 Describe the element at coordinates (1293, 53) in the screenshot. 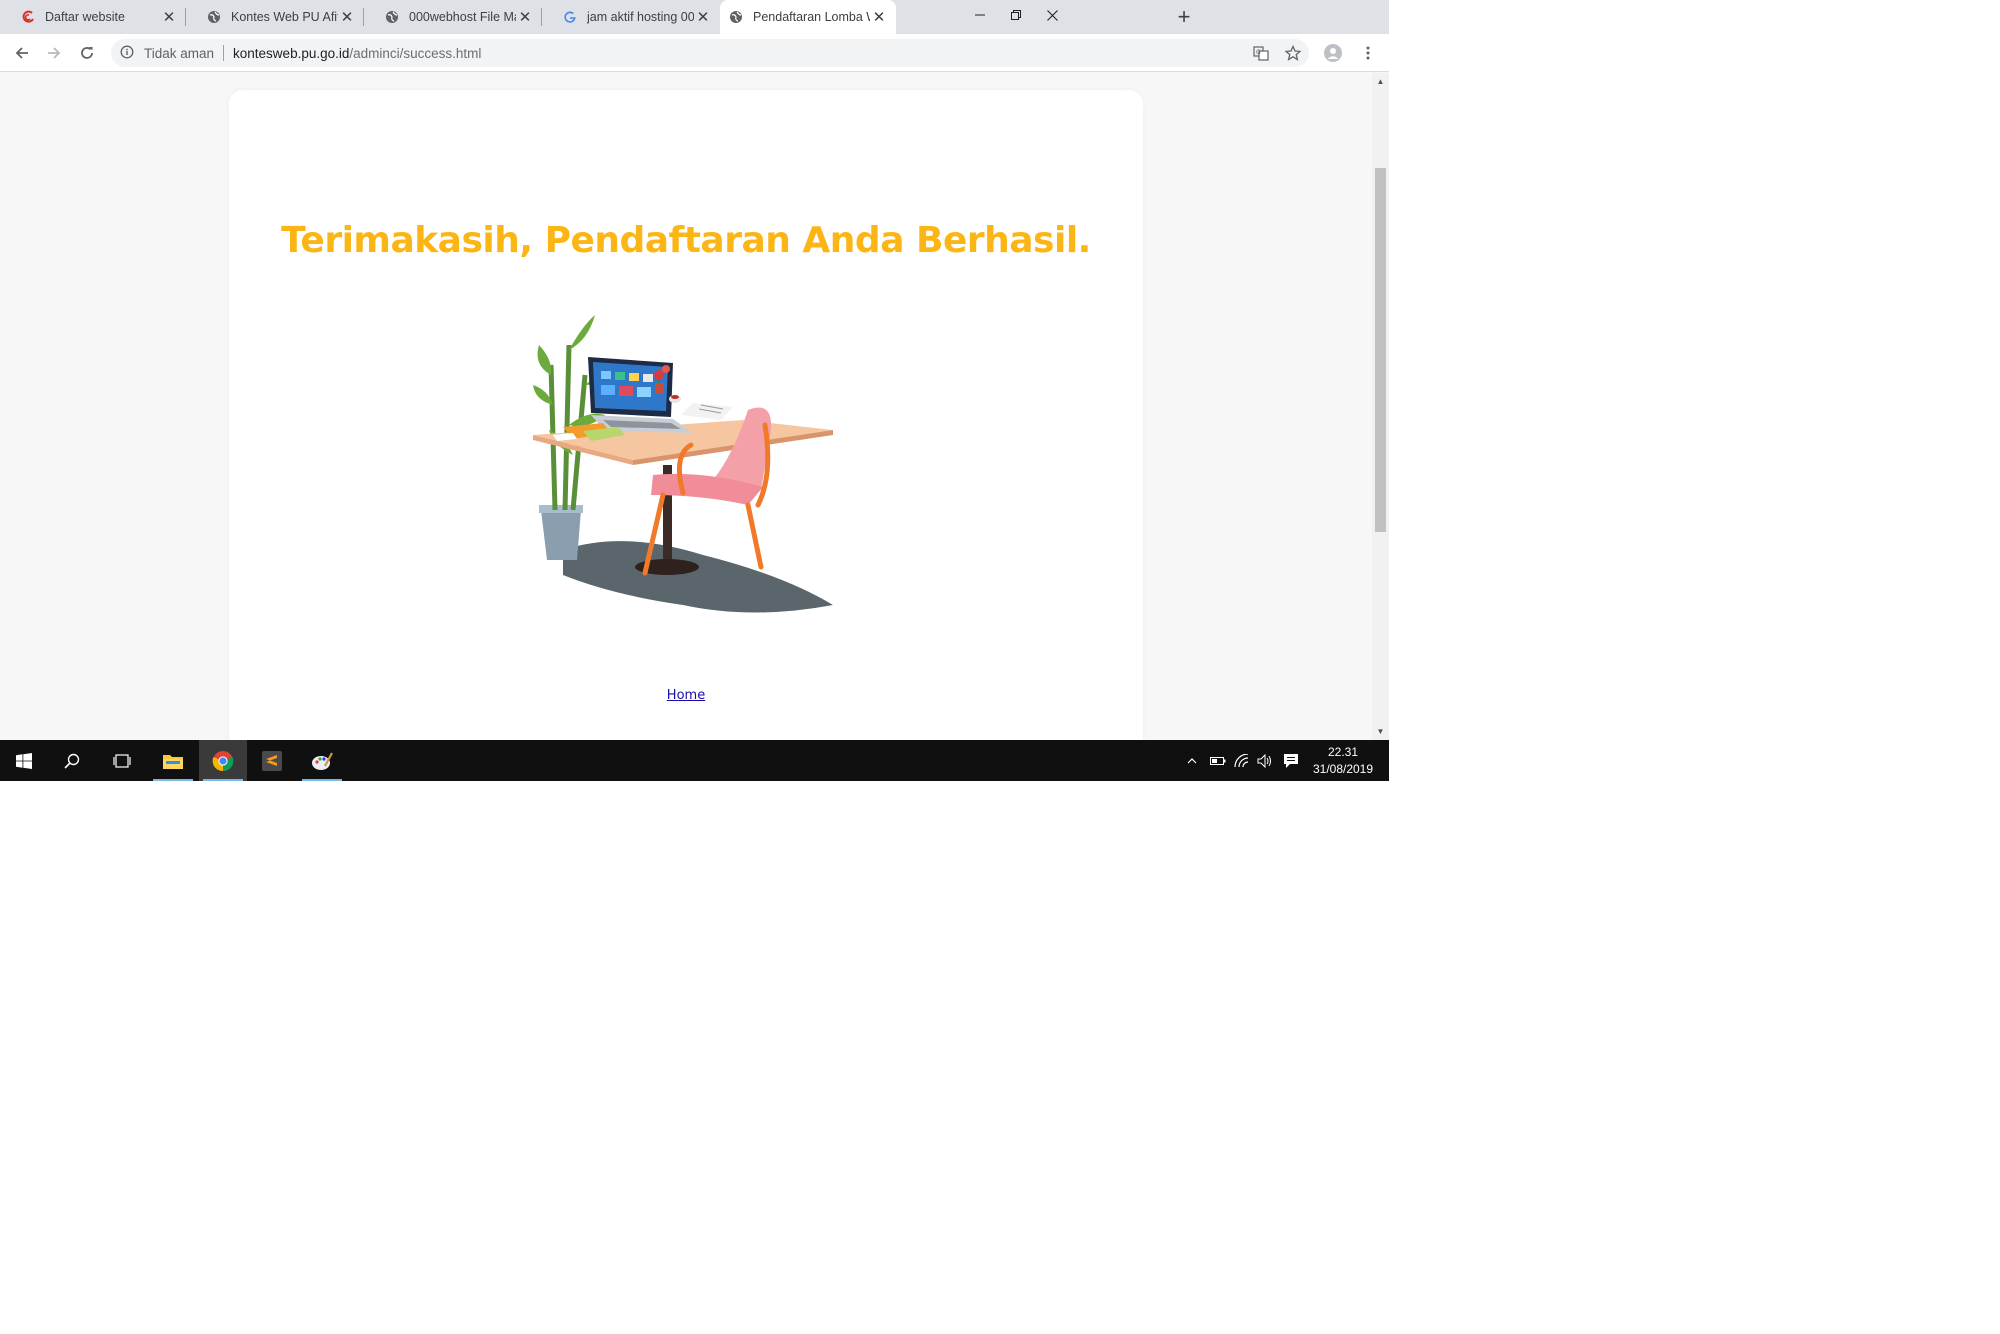

I see `bookmark-star-icon` at that location.